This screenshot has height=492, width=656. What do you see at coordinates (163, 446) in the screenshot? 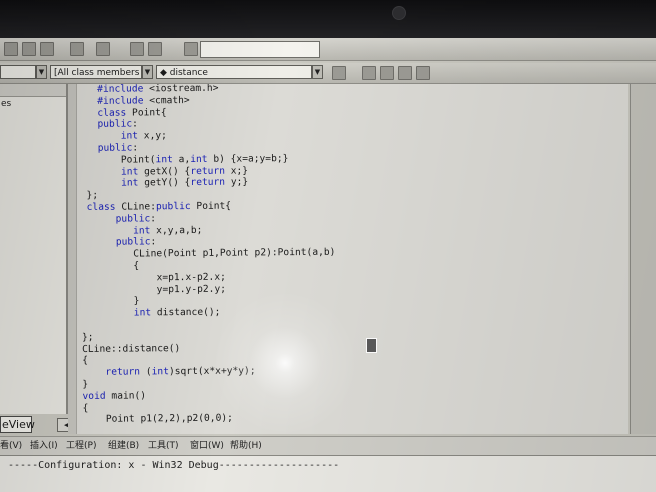
I see `menu-item-tools: 工具(T)` at bounding box center [163, 446].